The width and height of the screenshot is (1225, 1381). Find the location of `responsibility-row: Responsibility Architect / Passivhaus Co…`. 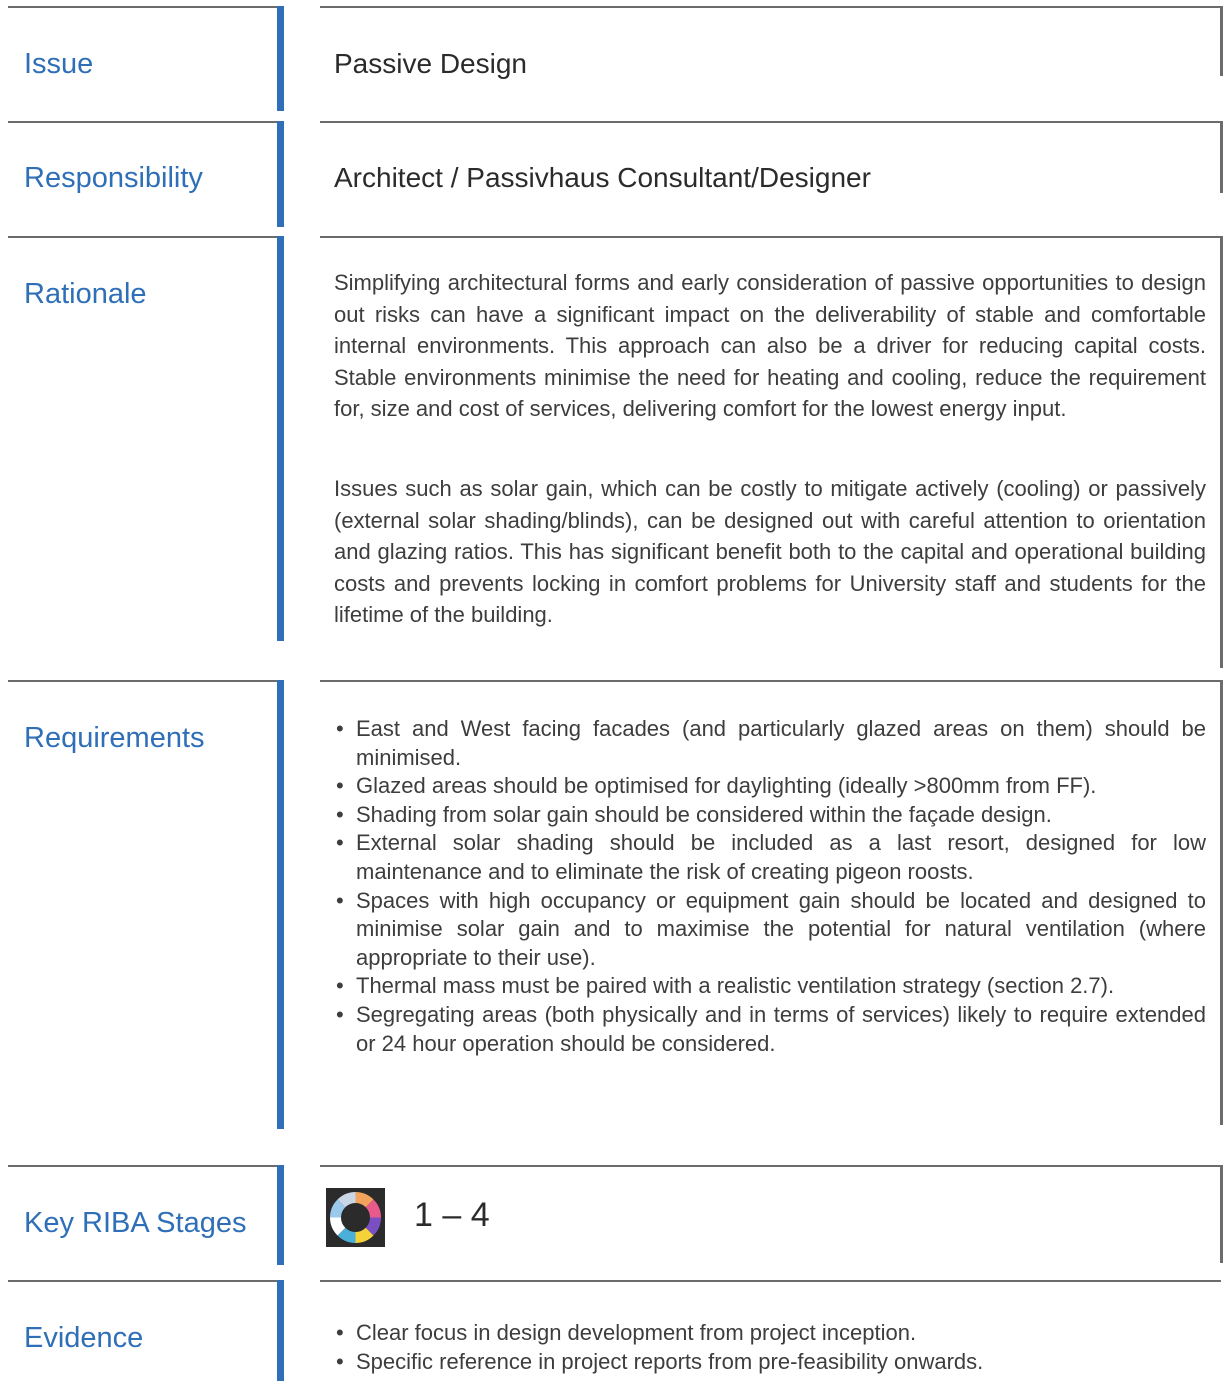

responsibility-row: Responsibility Architect / Passivhaus Co… is located at coordinates (612, 174).